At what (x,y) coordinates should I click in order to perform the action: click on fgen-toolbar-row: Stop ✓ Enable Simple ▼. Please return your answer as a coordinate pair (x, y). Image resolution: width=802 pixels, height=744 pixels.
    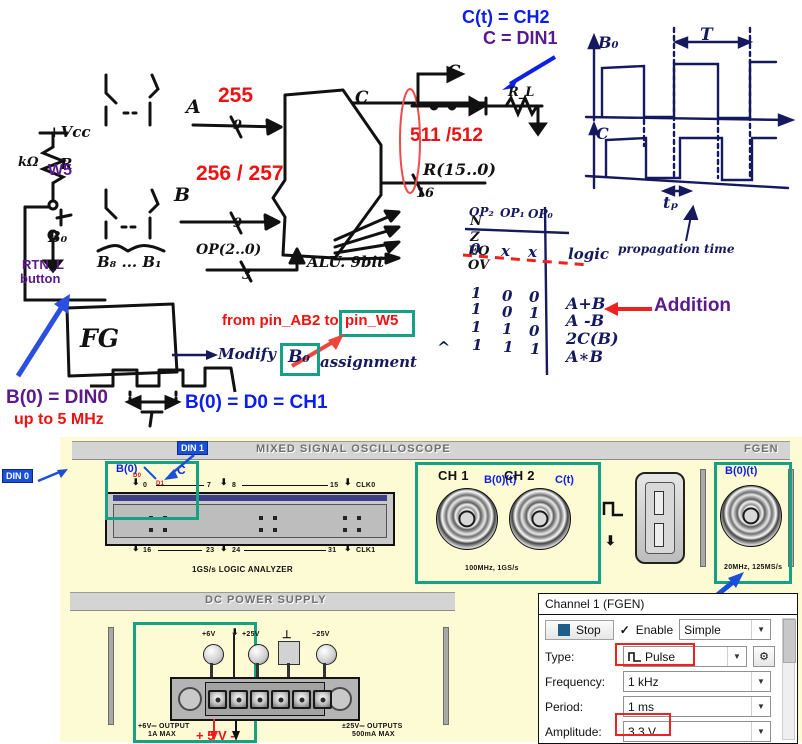
    Looking at the image, I should click on (668, 629).